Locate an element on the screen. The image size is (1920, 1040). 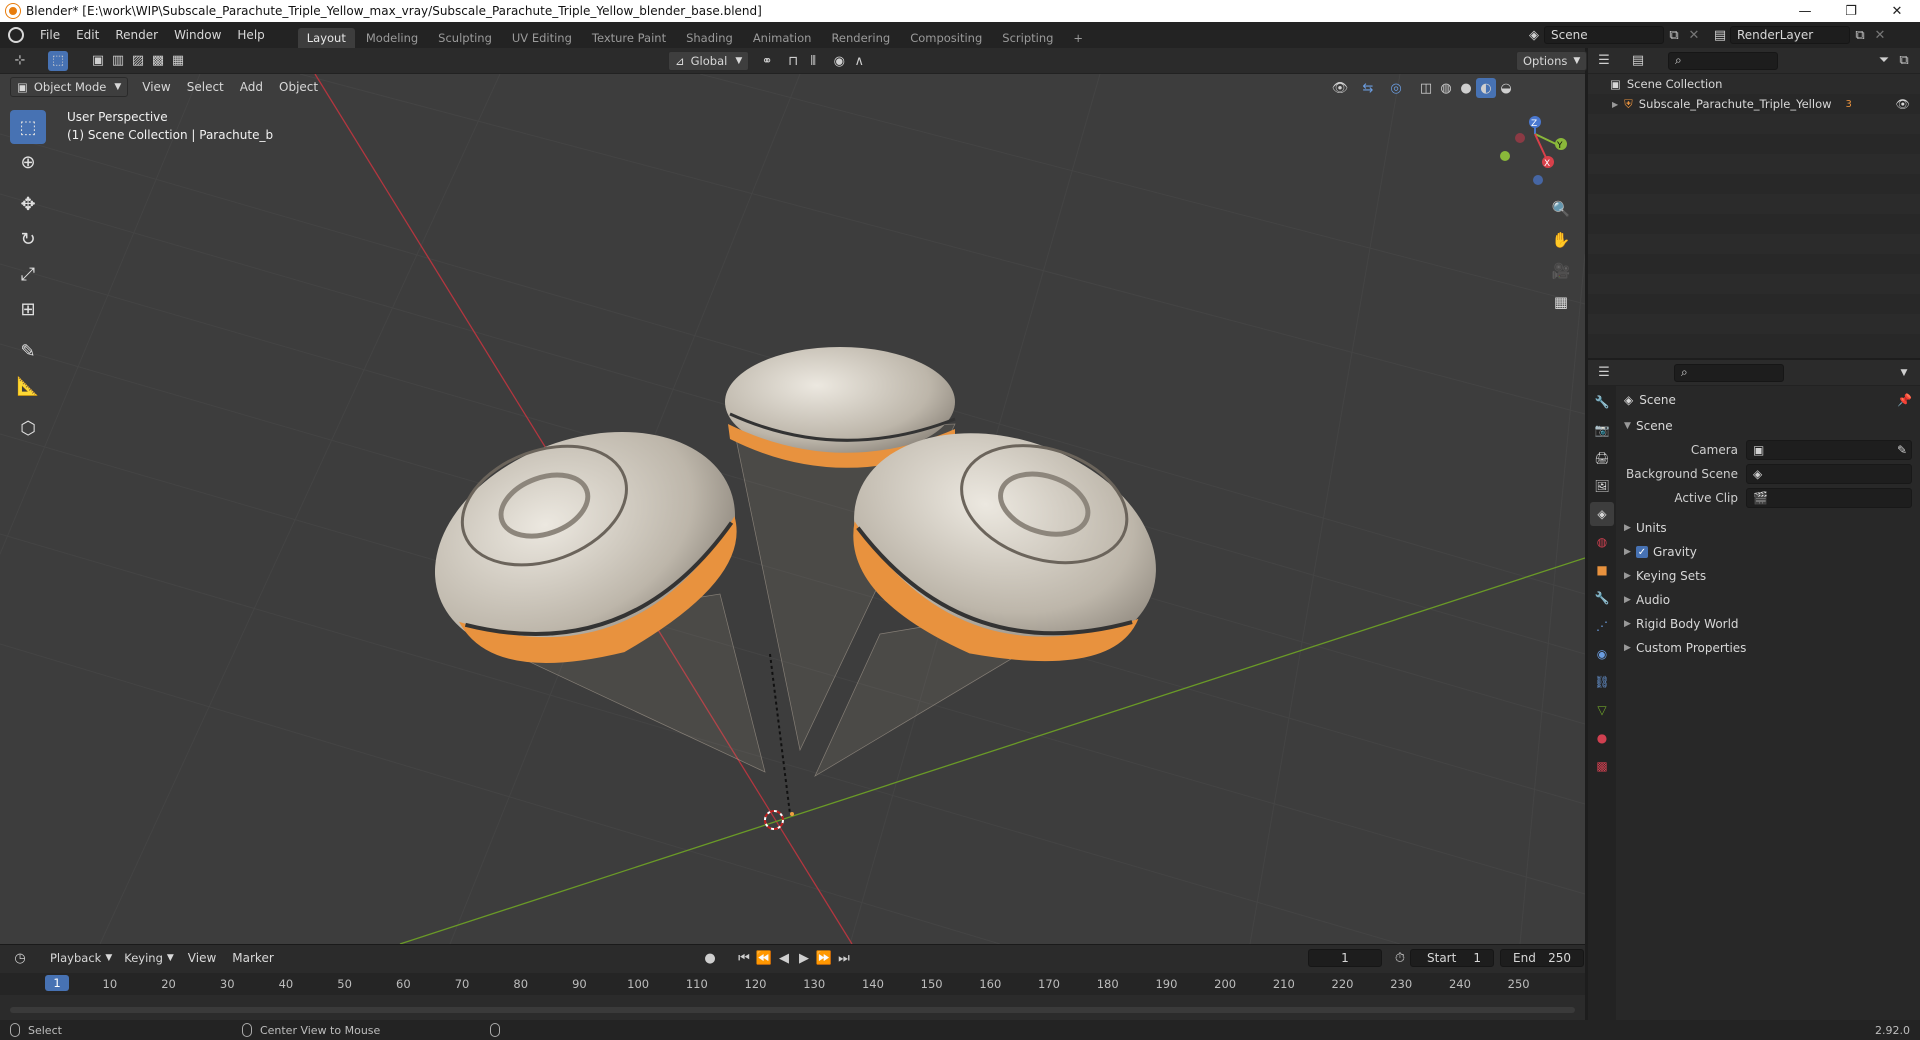
snap-target-icon: ⦀ is located at coordinates (813, 61).